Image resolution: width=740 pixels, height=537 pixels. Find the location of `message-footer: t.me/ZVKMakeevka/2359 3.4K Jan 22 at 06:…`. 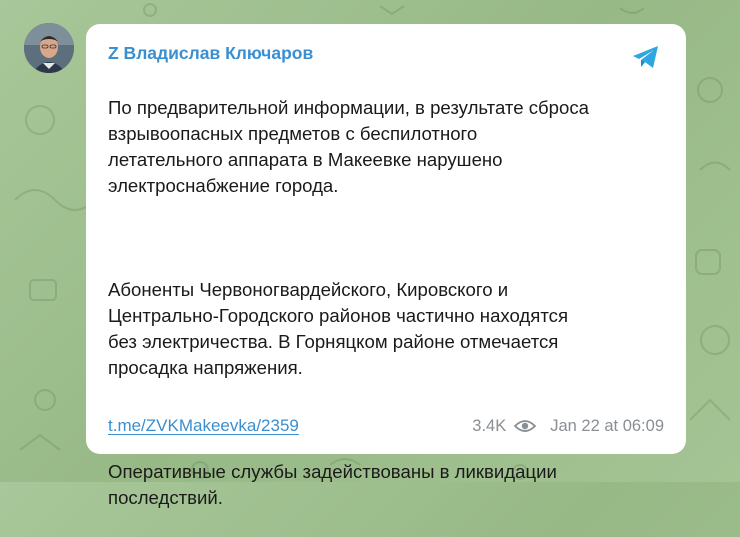

message-footer: t.me/ZVKMakeevka/2359 3.4K Jan 22 at 06:… is located at coordinates (386, 426).